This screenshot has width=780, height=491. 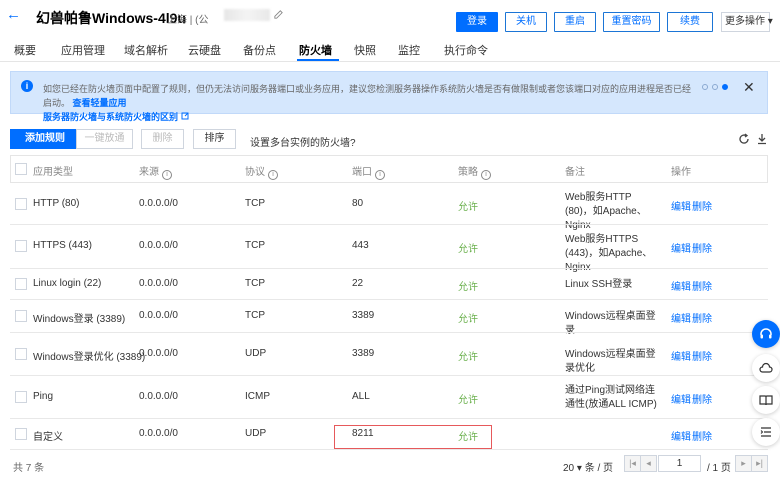 What do you see at coordinates (389, 449) in the screenshot?
I see `table-bottom-divider` at bounding box center [389, 449].